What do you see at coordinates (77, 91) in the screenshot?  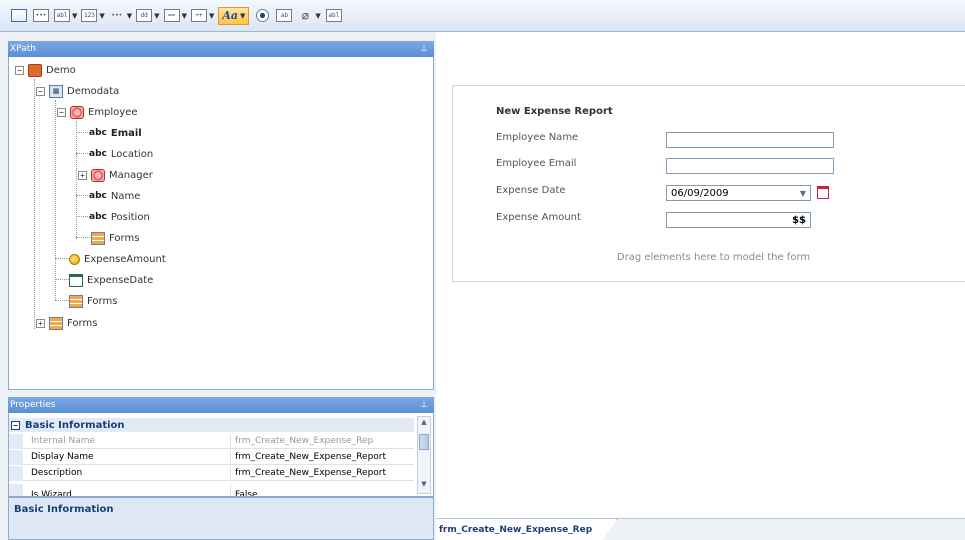 I see `tree-node-demodata: − ▦ Demodata` at bounding box center [77, 91].